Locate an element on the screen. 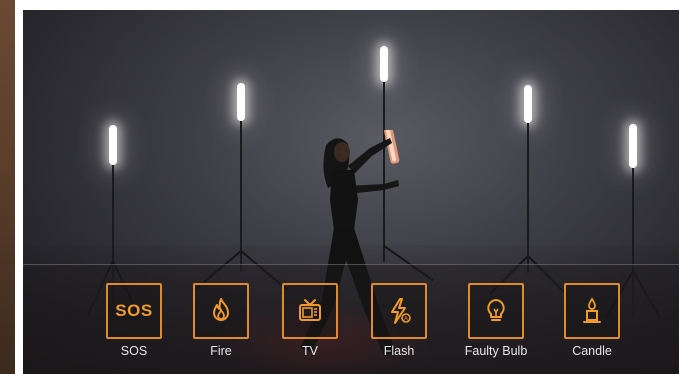  mode-candle: Candle is located at coordinates (592, 320).